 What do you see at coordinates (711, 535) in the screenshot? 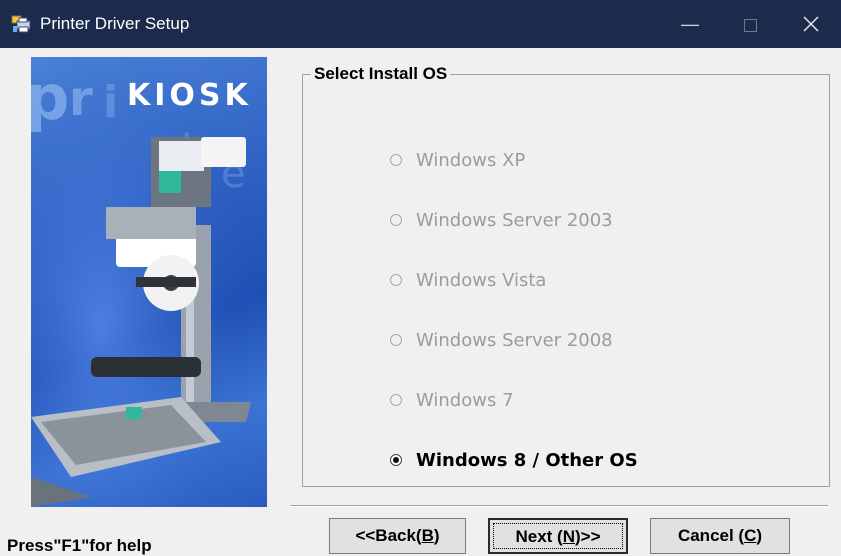
I see `cancel-label: Cancel (` at bounding box center [711, 535].